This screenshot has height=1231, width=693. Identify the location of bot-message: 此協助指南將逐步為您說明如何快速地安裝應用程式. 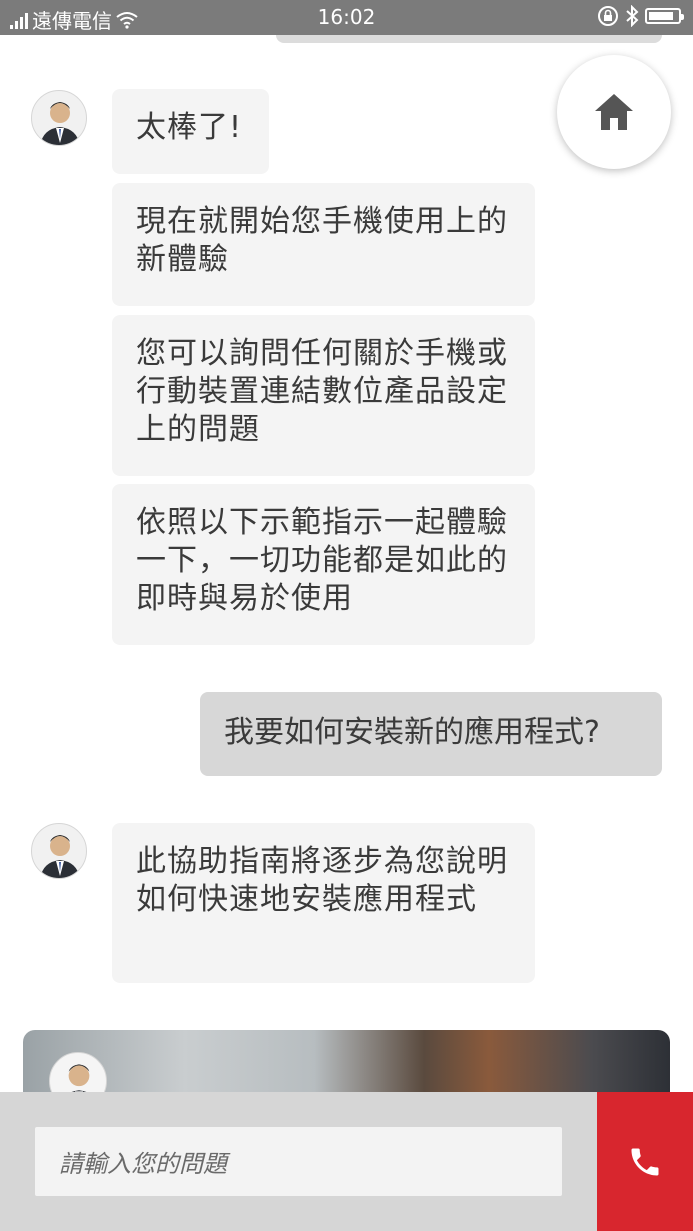
(323, 903).